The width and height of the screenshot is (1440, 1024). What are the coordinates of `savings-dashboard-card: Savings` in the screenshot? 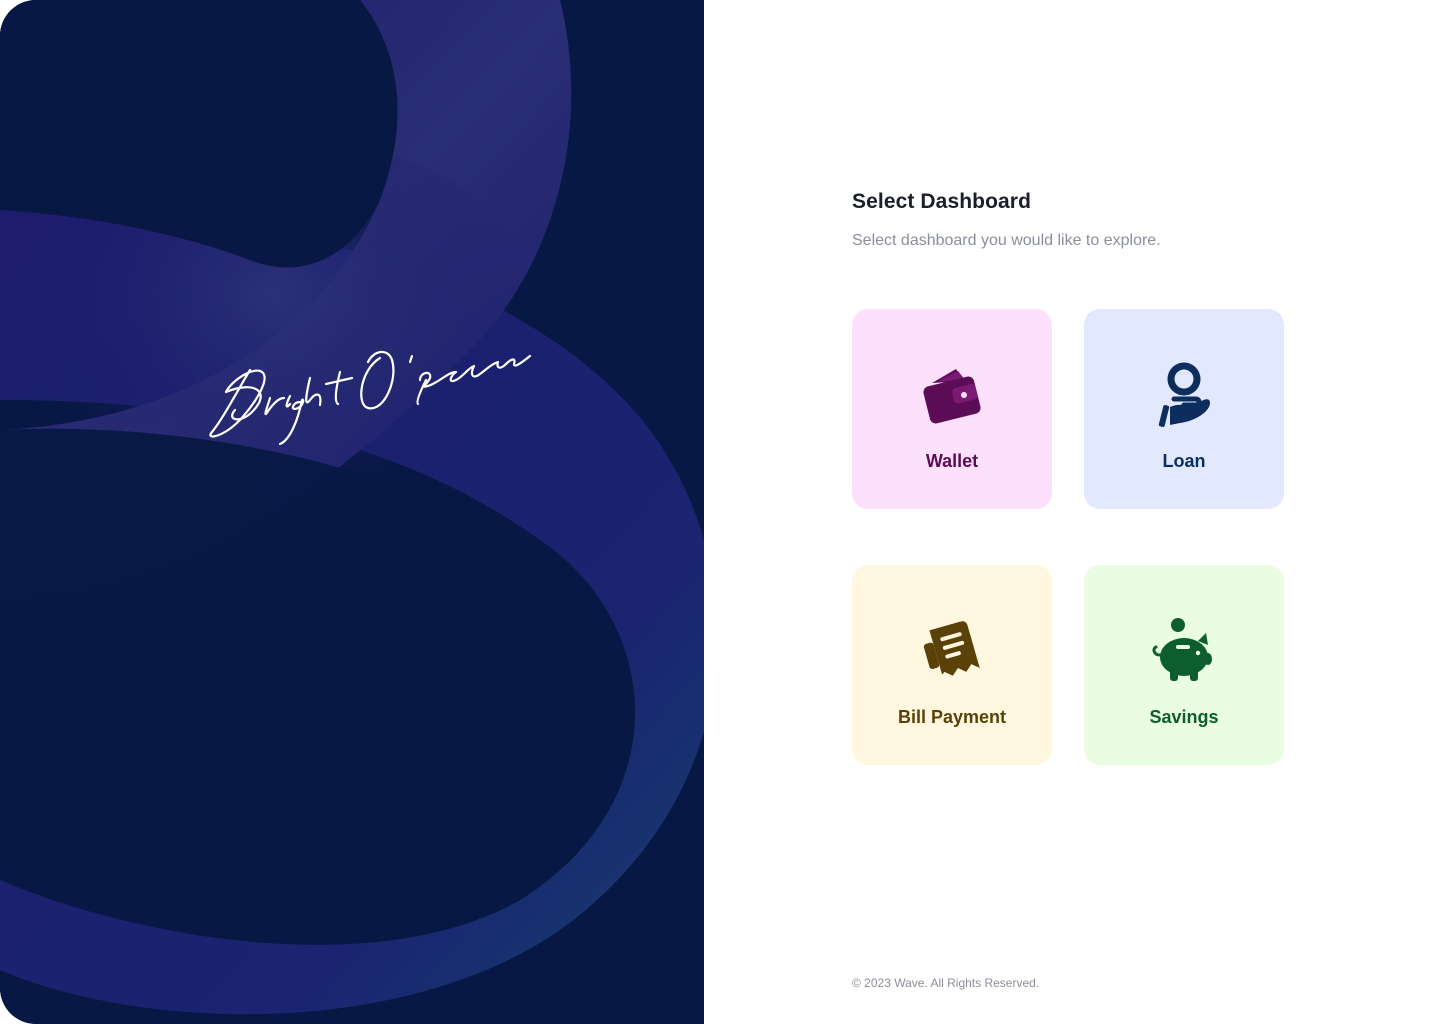 It's located at (1184, 665).